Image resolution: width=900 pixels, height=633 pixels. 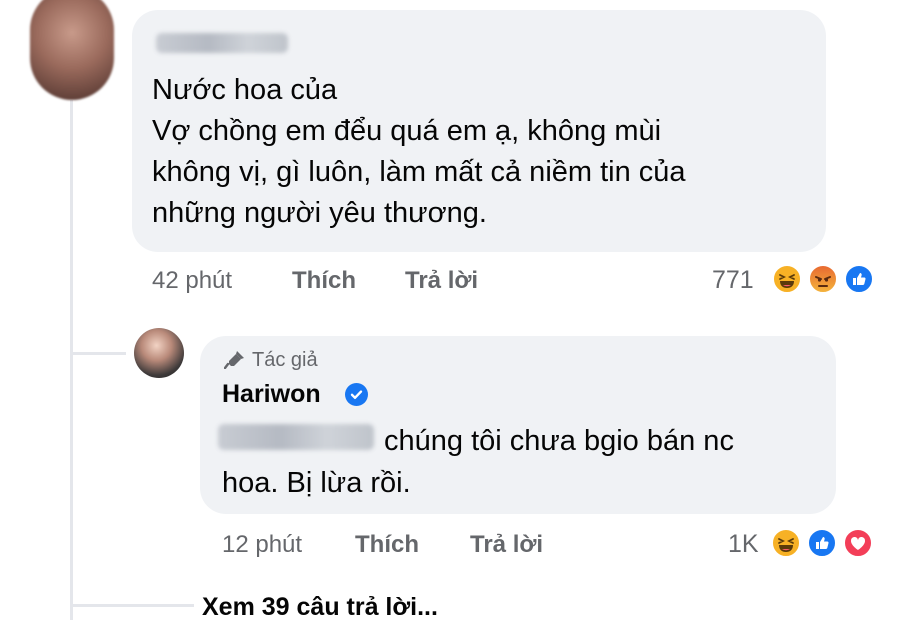 What do you see at coordinates (858, 543) in the screenshot?
I see `love-icon` at bounding box center [858, 543].